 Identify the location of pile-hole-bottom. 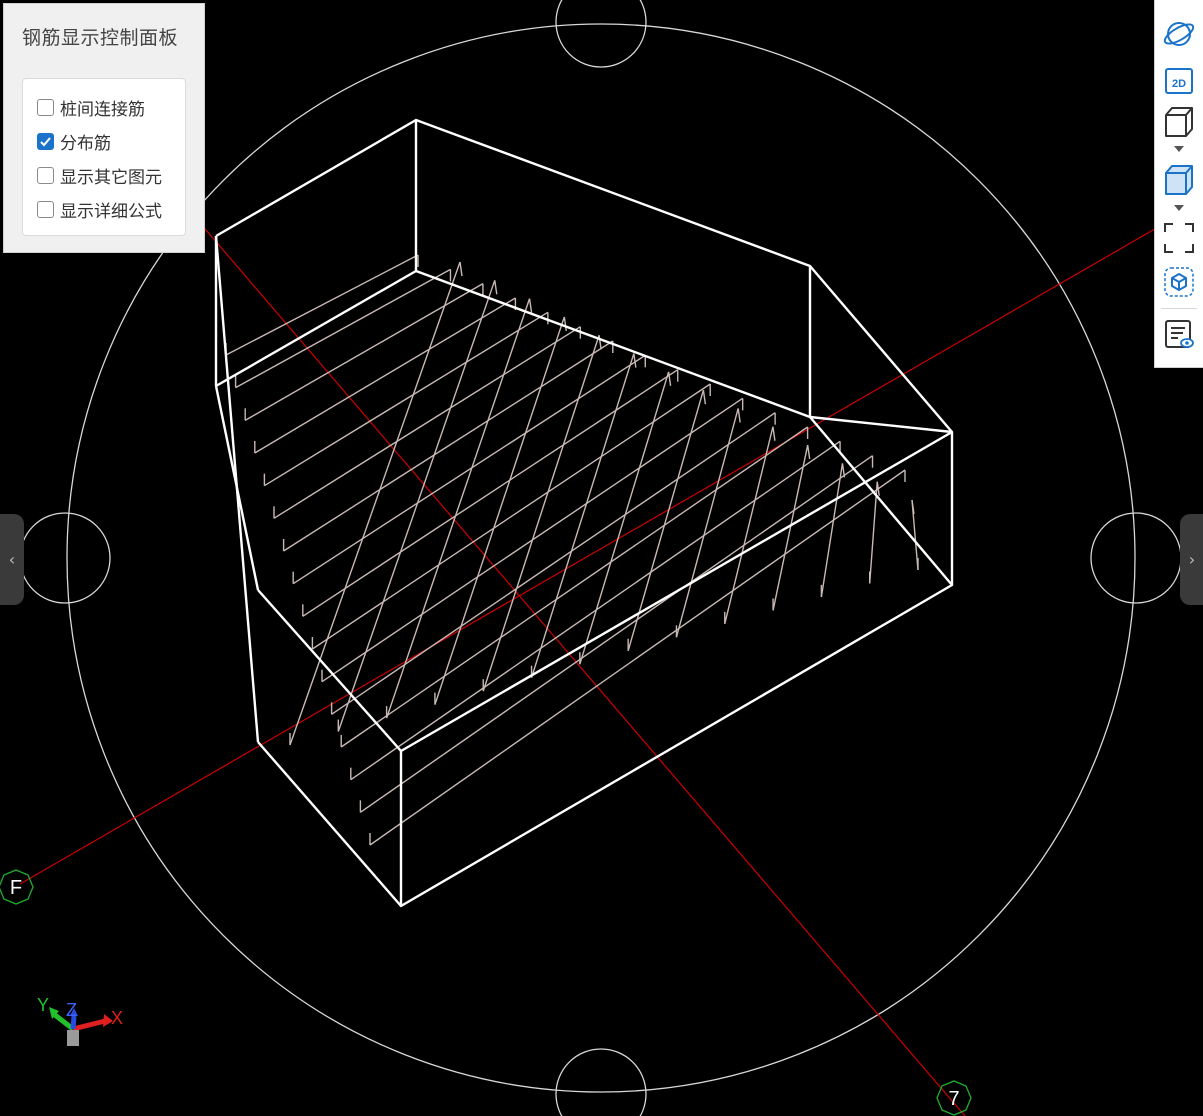
(601, 1082).